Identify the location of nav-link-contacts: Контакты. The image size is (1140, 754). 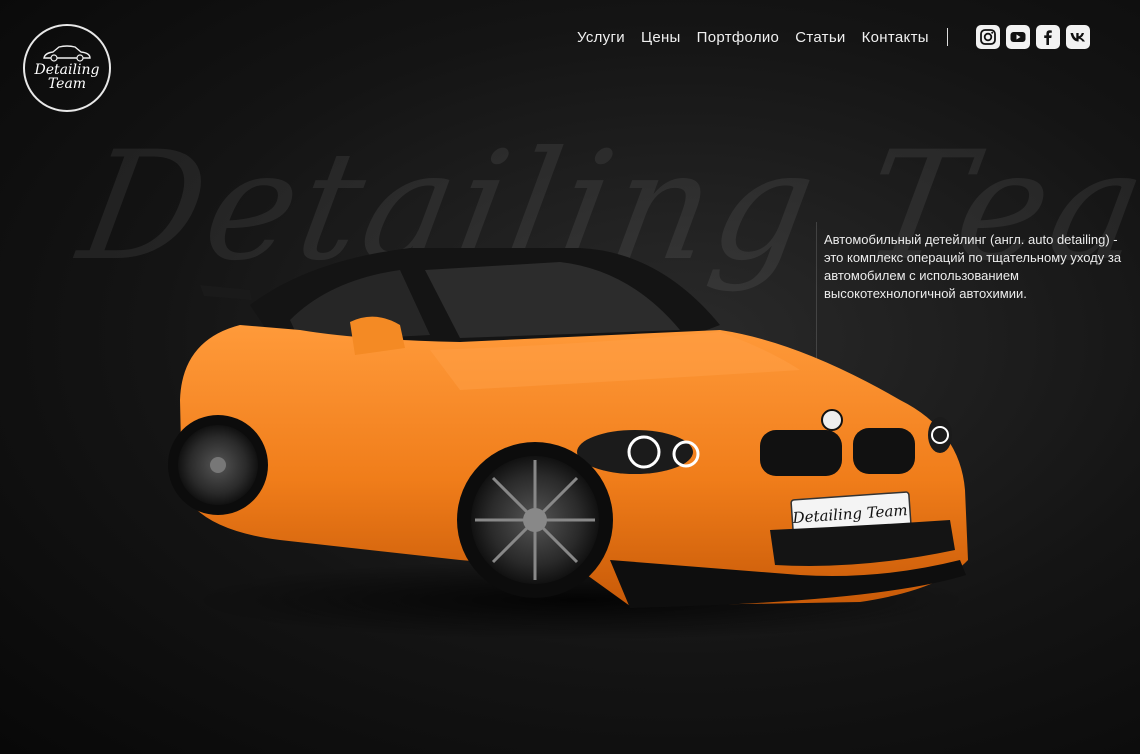
(895, 37).